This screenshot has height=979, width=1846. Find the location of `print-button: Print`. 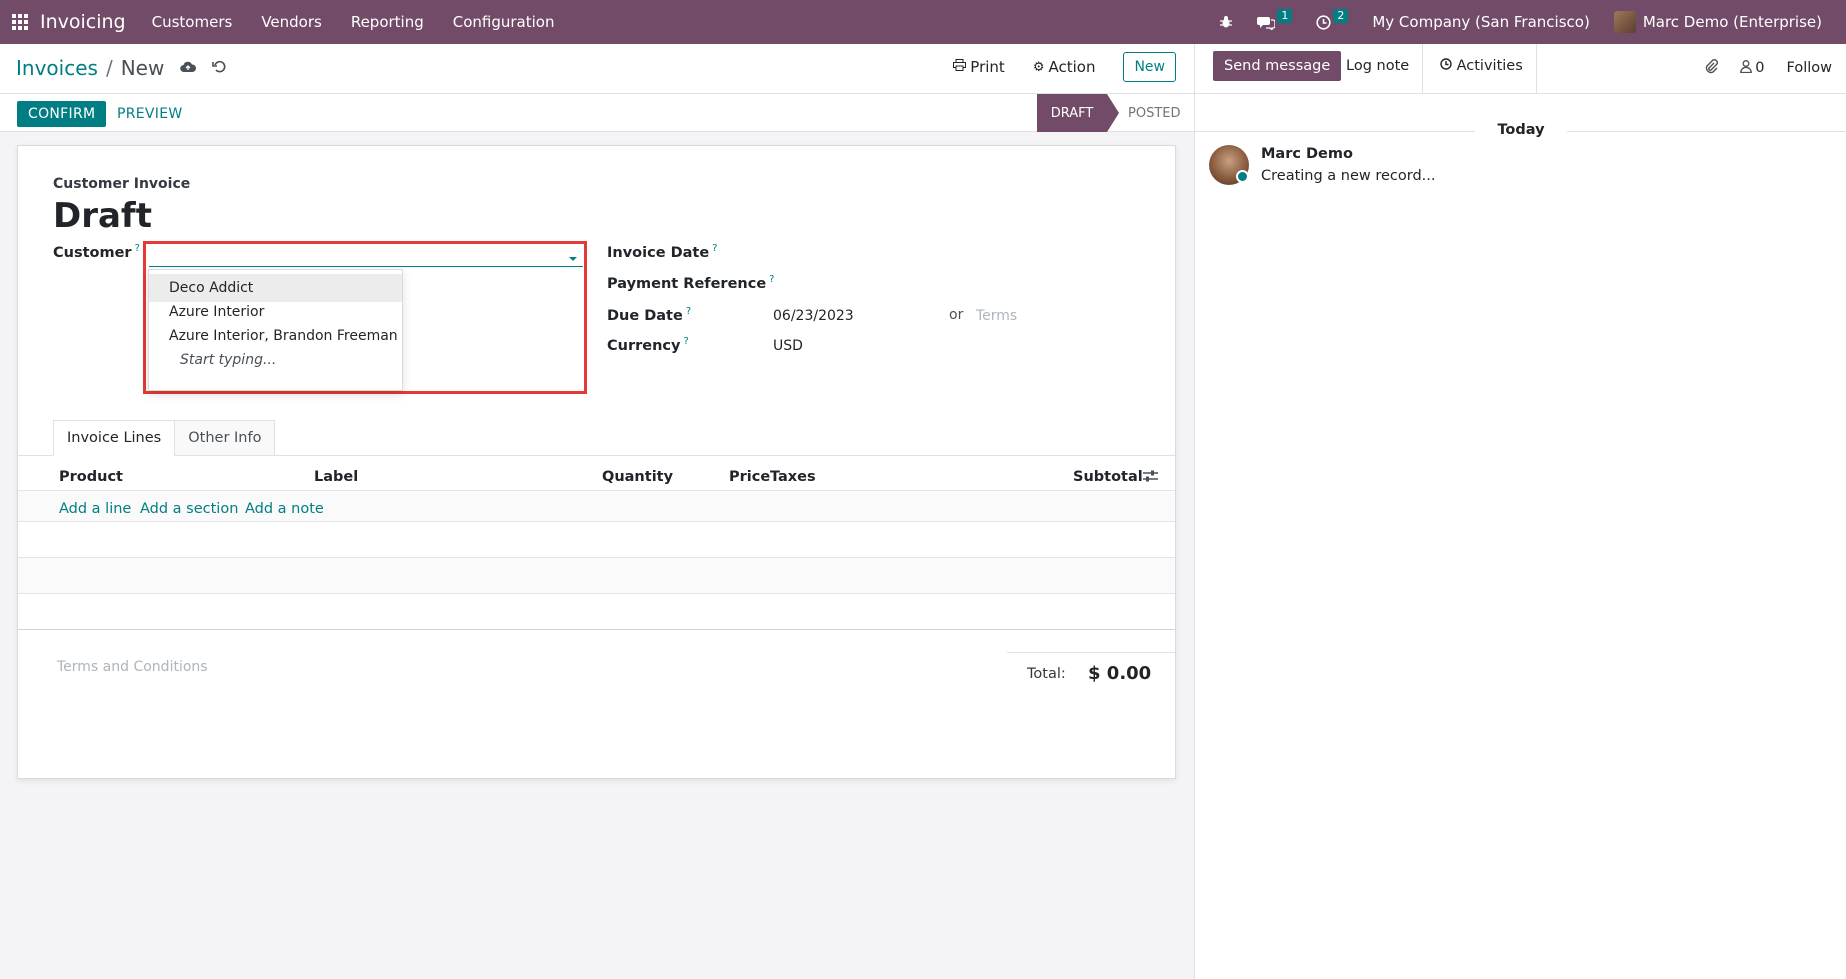

print-button: Print is located at coordinates (979, 67).